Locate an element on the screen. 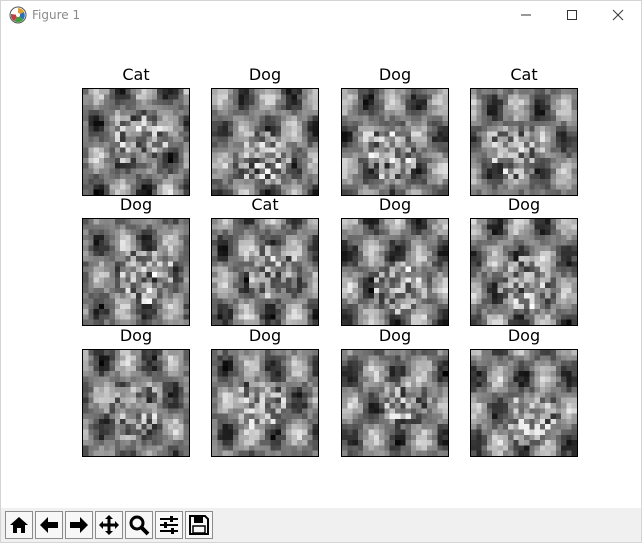 This screenshot has height=543, width=642. maximize-icon is located at coordinates (572, 15).